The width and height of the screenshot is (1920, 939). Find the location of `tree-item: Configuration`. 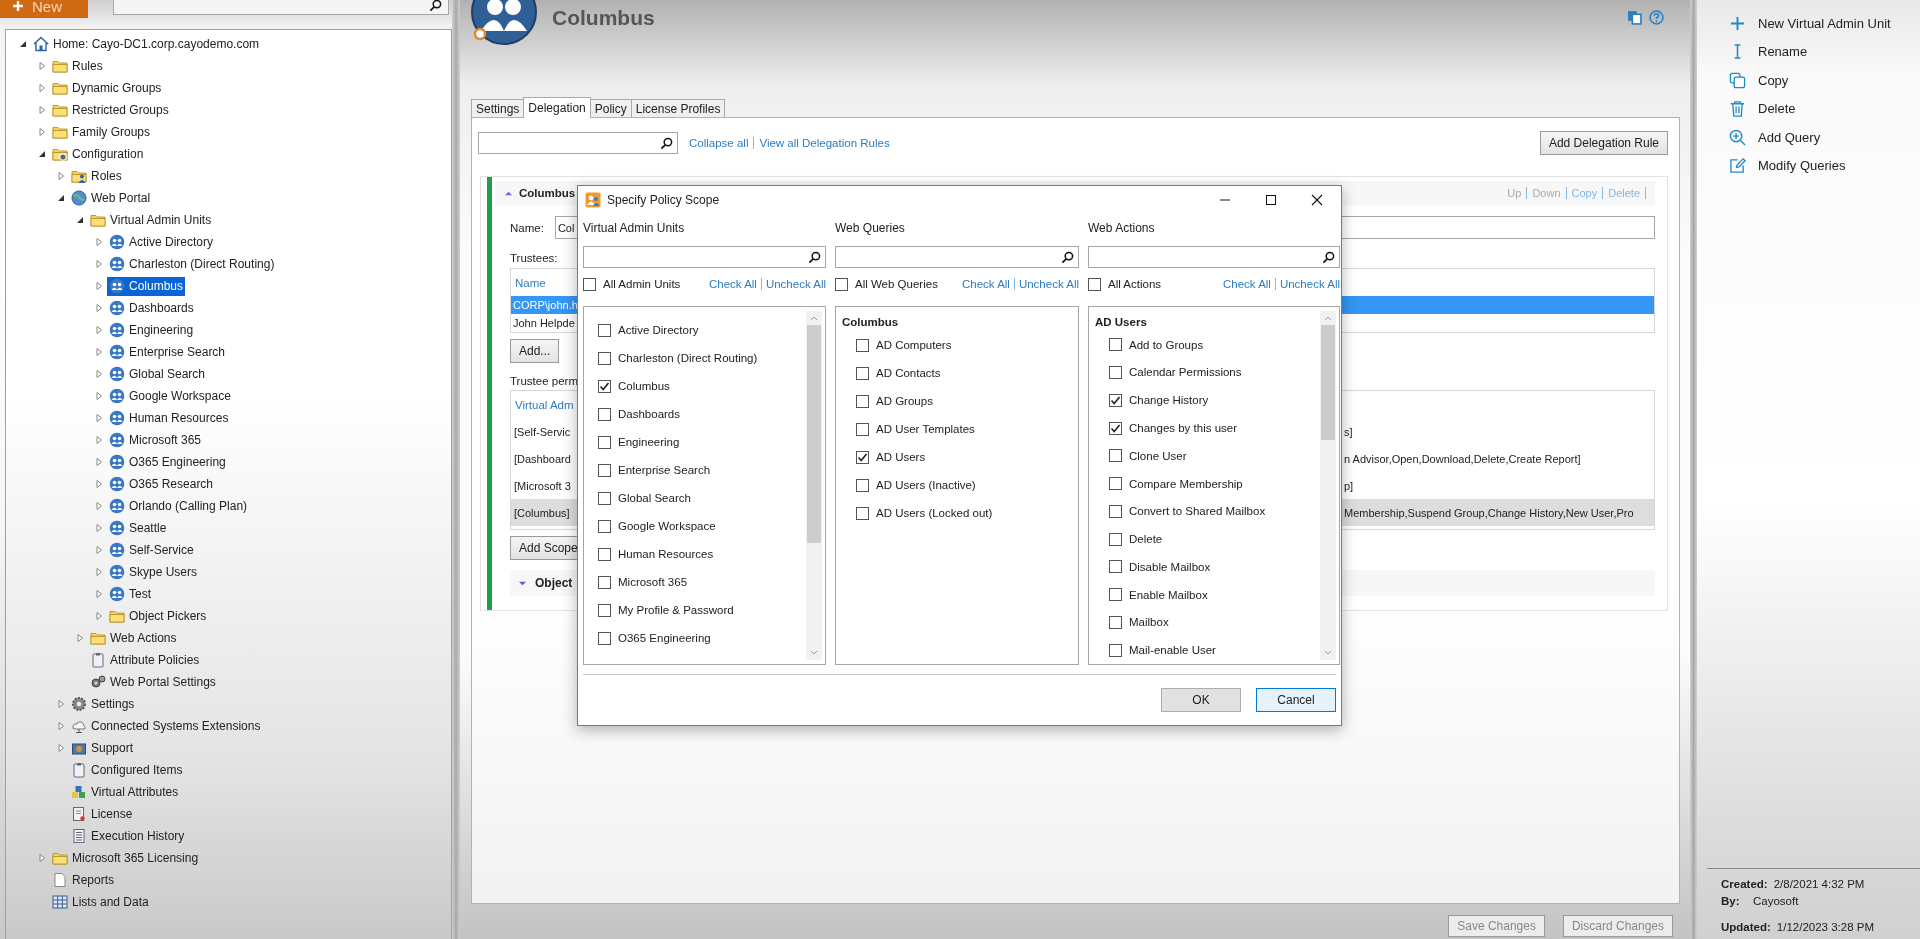

tree-item: Configuration is located at coordinates (108, 154).